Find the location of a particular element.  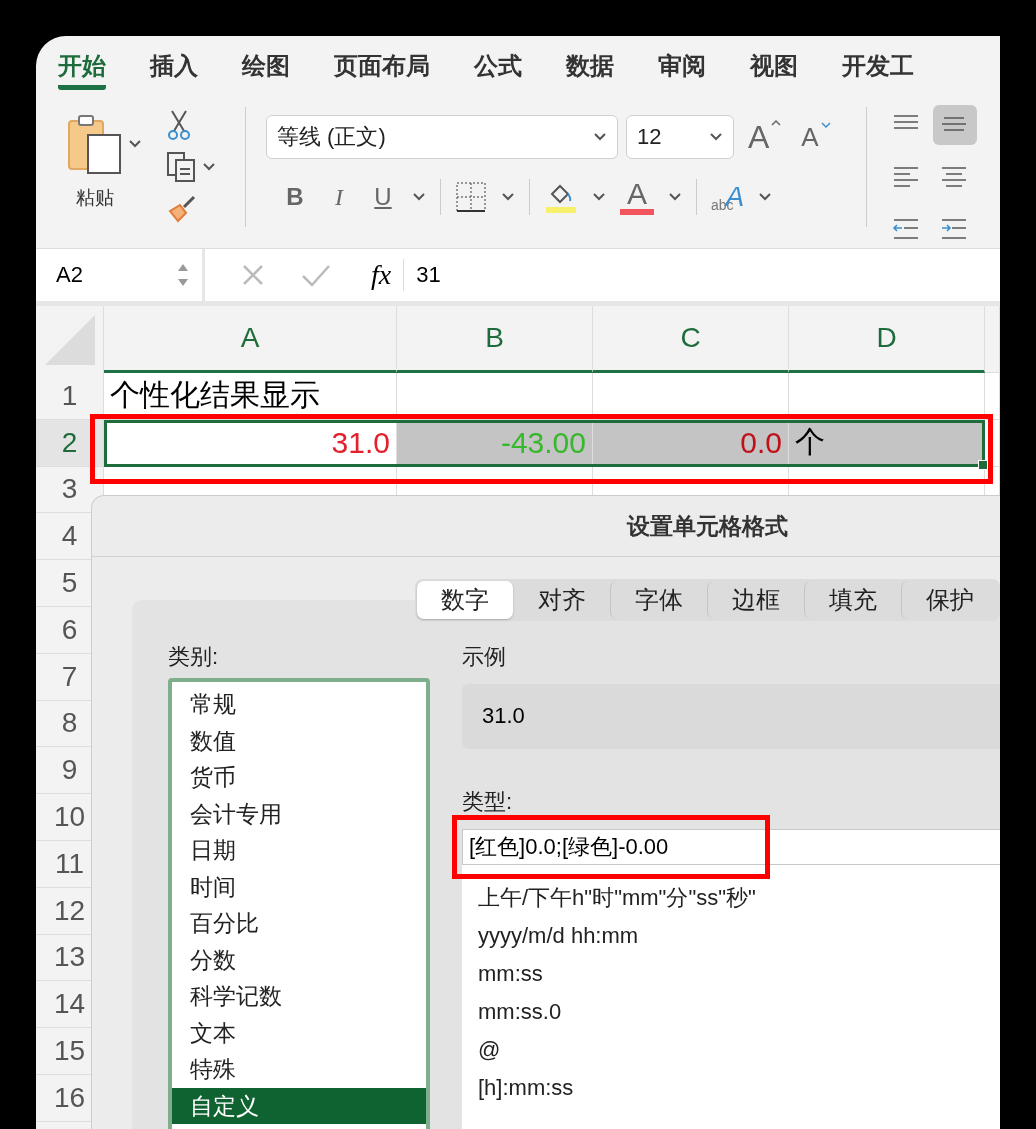

type-label: 类型: is located at coordinates (487, 801).